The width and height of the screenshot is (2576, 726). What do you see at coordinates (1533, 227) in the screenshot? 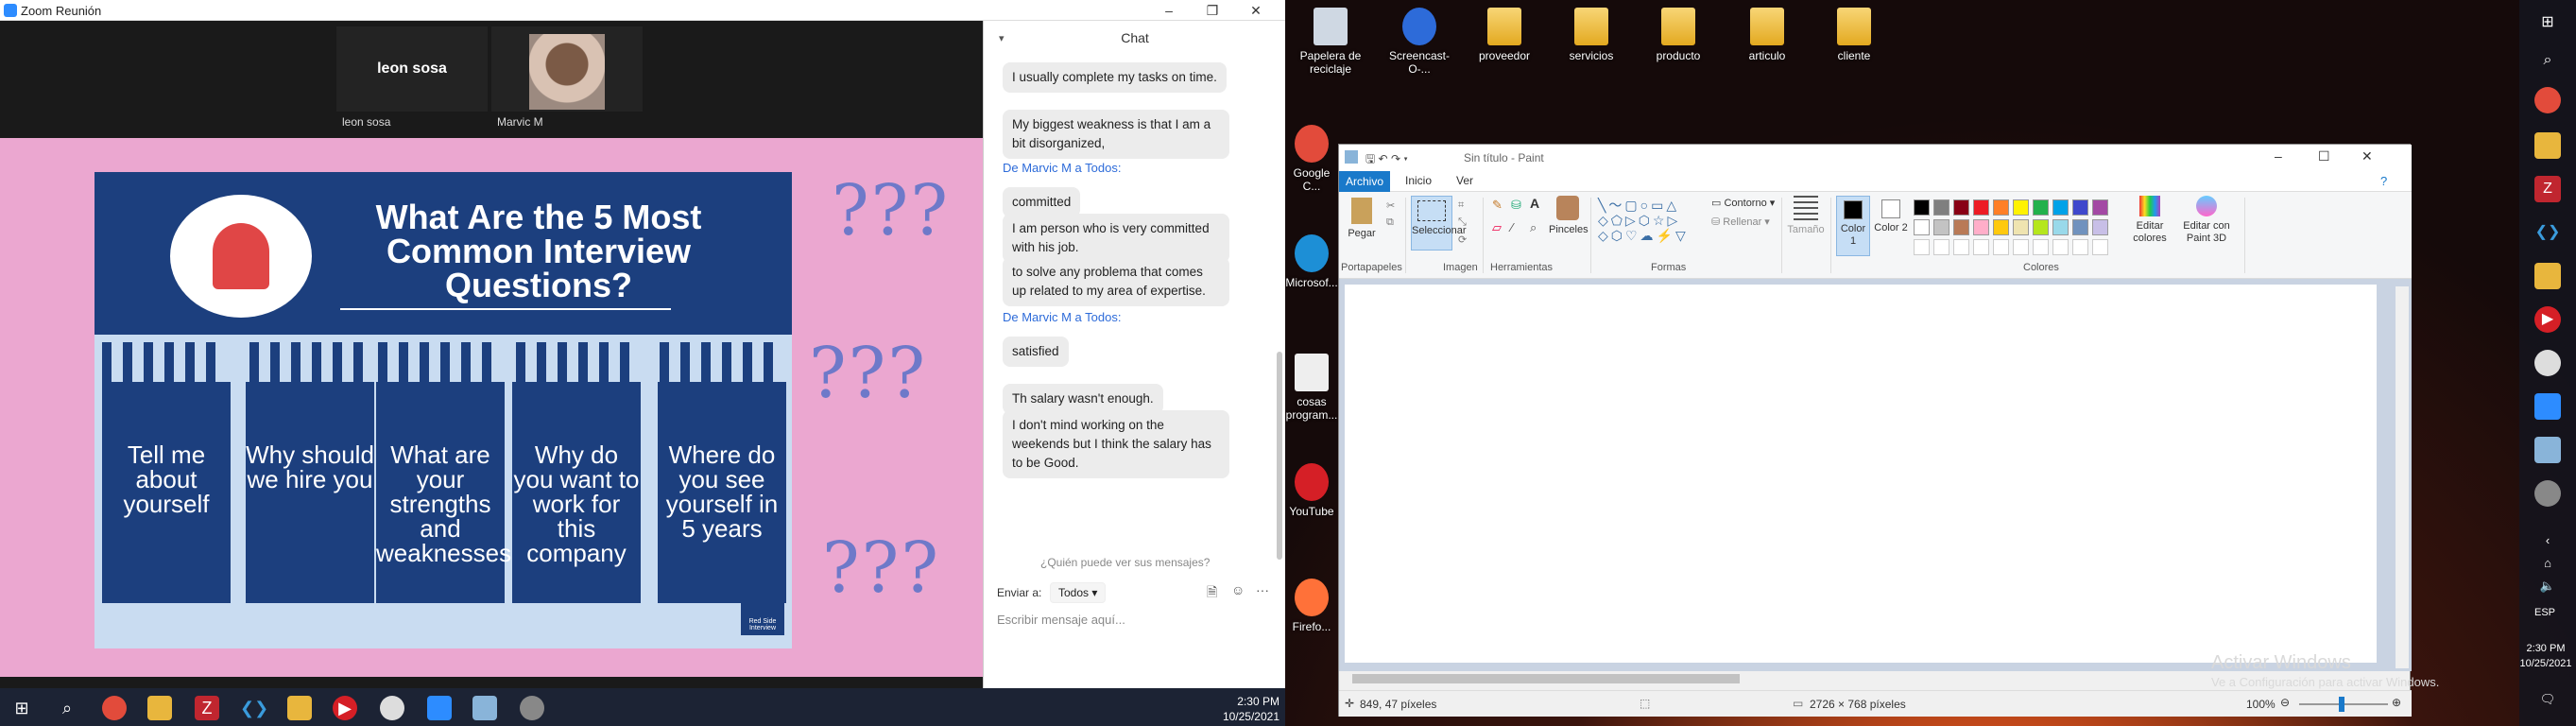
I see `magnifier-icon: ⌕` at bounding box center [1533, 227].